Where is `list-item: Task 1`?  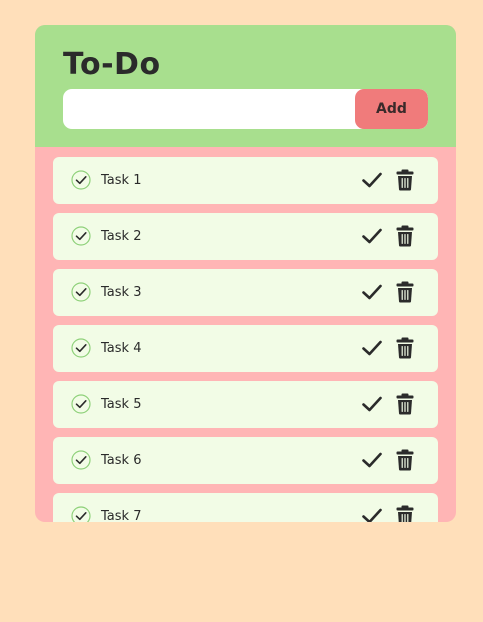 list-item: Task 1 is located at coordinates (245, 180).